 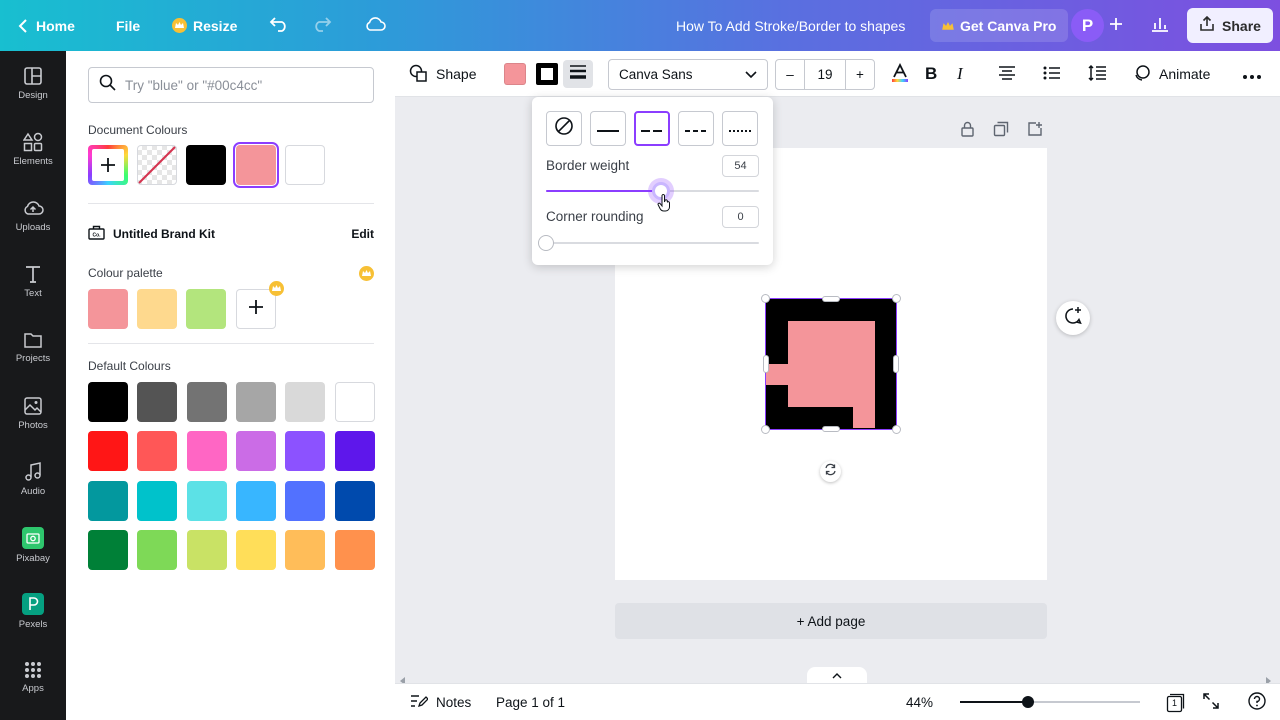 What do you see at coordinates (896, 364) in the screenshot?
I see `resize-handle-right` at bounding box center [896, 364].